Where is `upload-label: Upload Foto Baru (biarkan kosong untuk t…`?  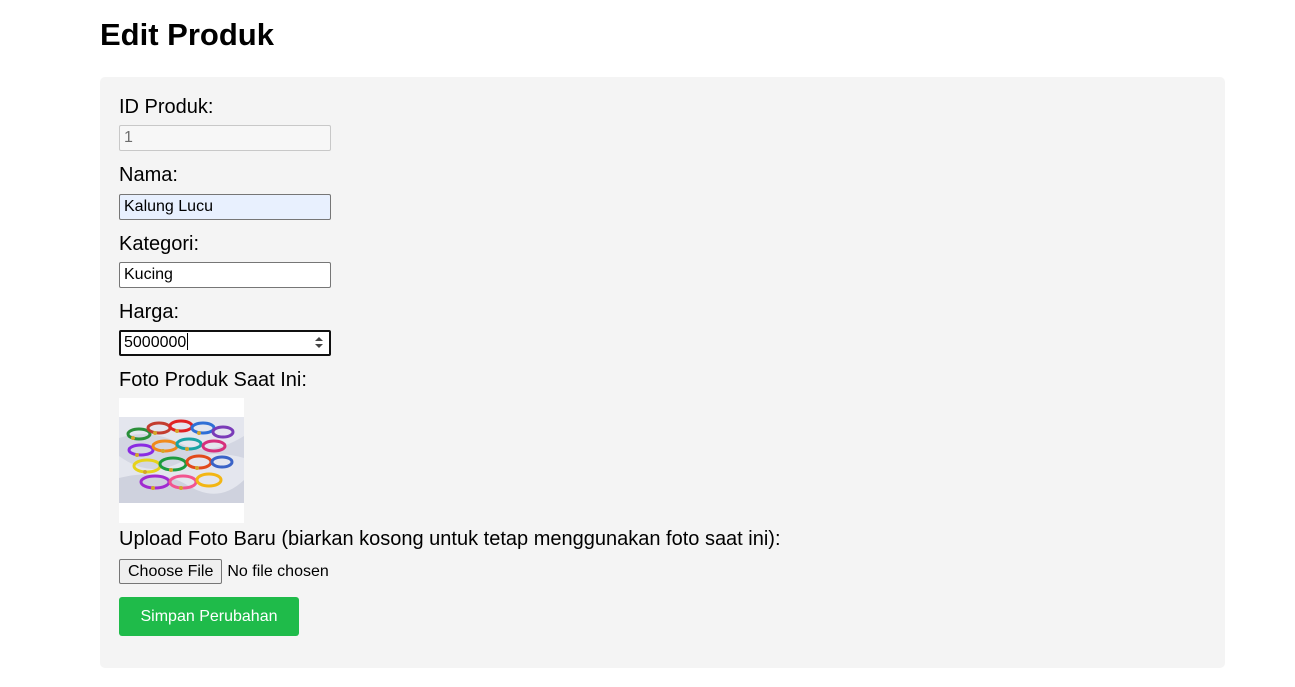 upload-label: Upload Foto Baru (biarkan kosong untuk t… is located at coordinates (450, 539).